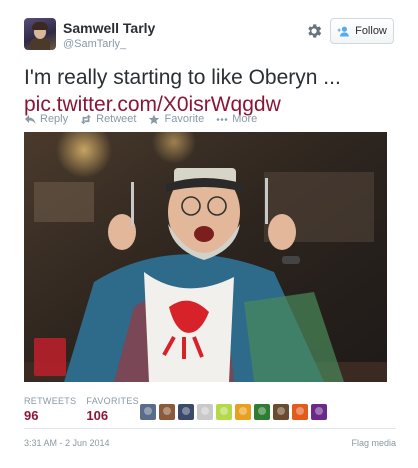 The height and width of the screenshot is (468, 418). Describe the element at coordinates (140, 119) in the screenshot. I see `tweet-actions: Reply Retweet Favorite More` at that location.